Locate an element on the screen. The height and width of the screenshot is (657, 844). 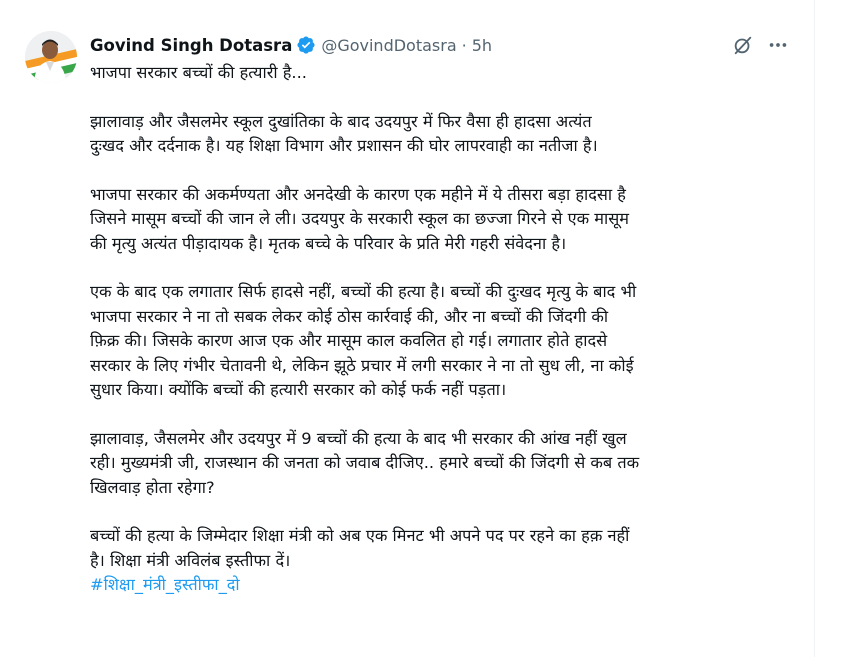
tweet-header: Govind Singh Dotasra @GovindDotasra · 5h is located at coordinates (291, 45).